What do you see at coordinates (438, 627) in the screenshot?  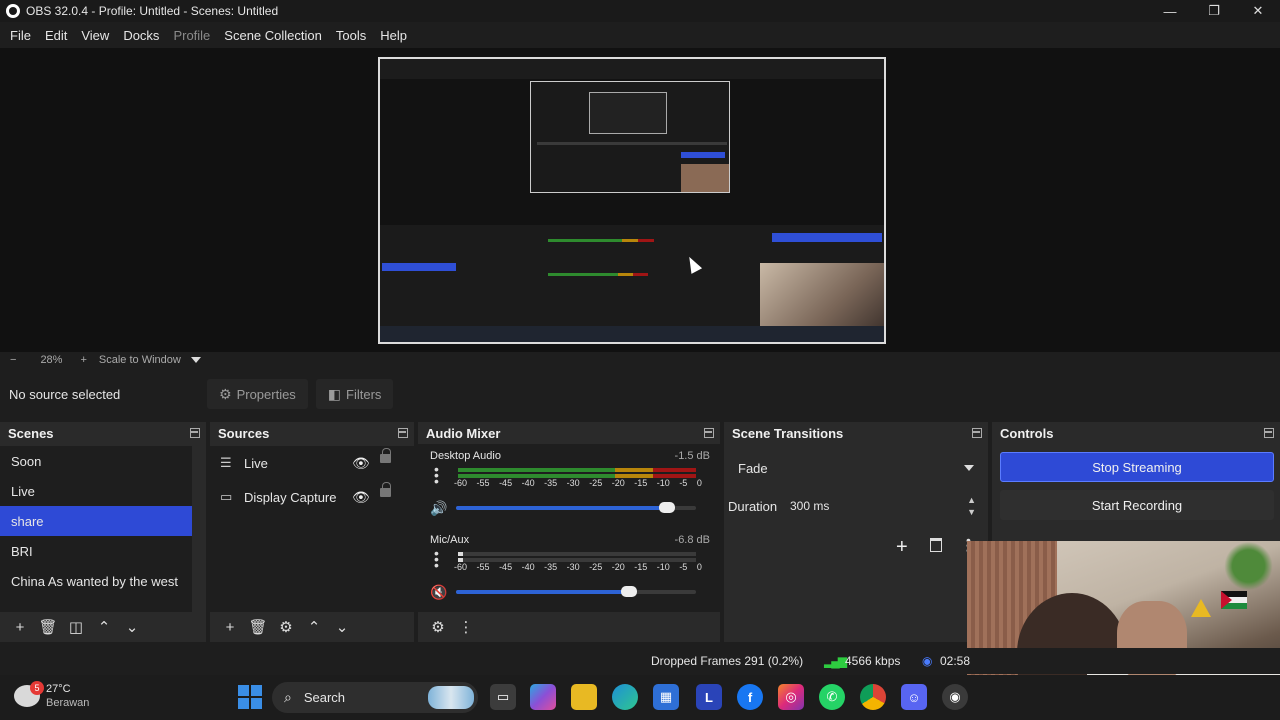 I see `advanced-audio-gear-icon: ⚙` at bounding box center [438, 627].